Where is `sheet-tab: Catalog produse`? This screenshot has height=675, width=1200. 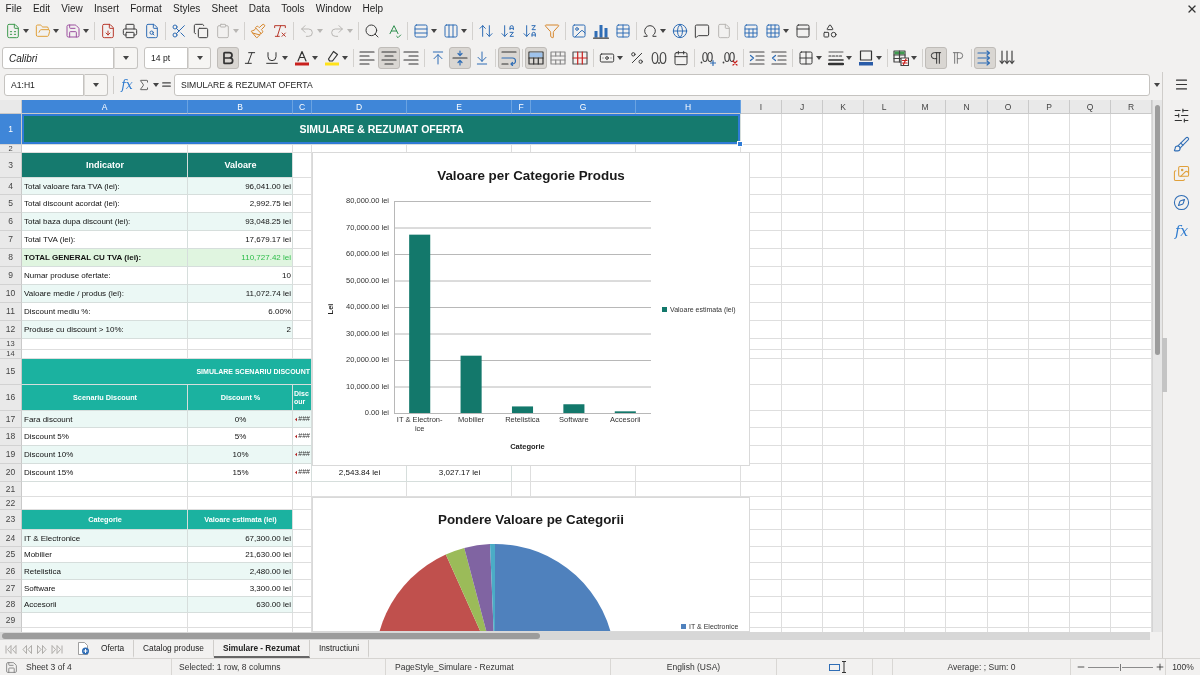 sheet-tab: Catalog produse is located at coordinates (174, 649).